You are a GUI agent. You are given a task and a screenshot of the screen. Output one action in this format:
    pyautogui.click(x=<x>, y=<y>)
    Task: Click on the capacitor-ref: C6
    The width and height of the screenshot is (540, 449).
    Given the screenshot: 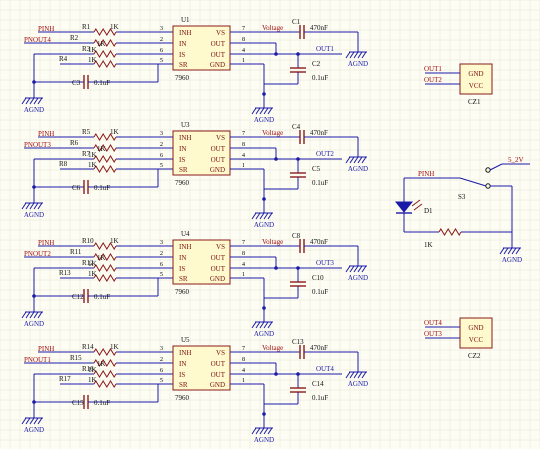 What is the action you would take?
    pyautogui.click(x=76, y=188)
    